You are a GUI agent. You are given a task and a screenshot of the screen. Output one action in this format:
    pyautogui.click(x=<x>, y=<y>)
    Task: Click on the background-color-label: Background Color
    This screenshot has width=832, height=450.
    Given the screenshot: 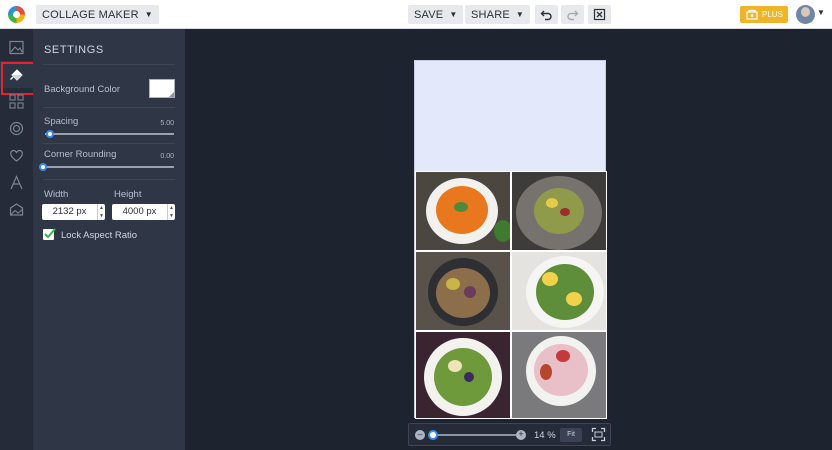 What is the action you would take?
    pyautogui.click(x=82, y=89)
    